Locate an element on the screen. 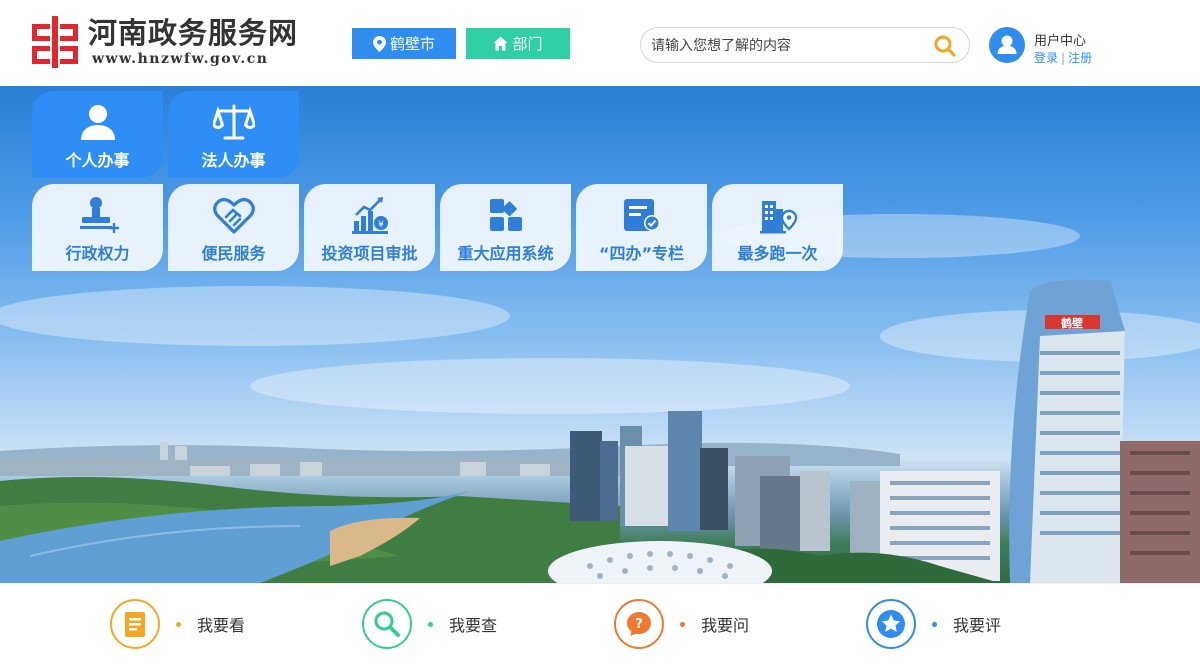 The height and width of the screenshot is (663, 1200). scales-icon is located at coordinates (233, 122).